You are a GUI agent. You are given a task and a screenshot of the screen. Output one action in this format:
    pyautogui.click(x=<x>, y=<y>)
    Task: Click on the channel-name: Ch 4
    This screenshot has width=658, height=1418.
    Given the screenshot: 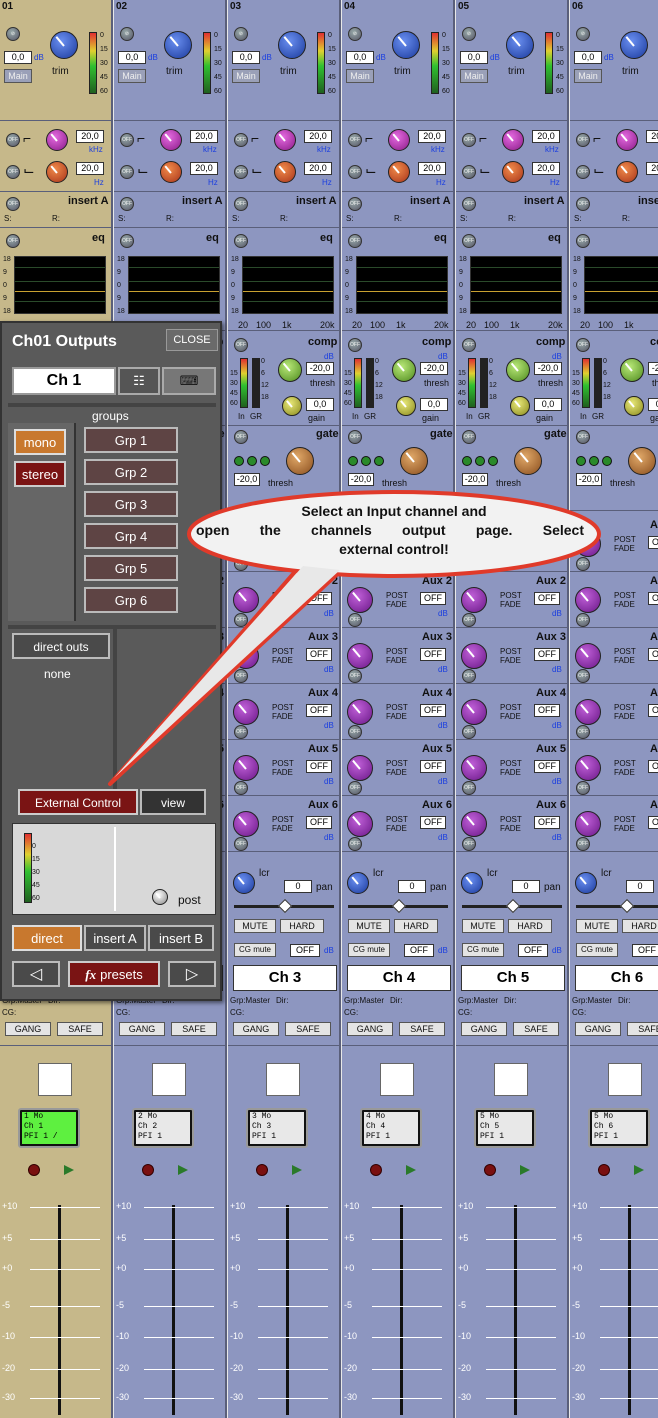 What is the action you would take?
    pyautogui.click(x=399, y=978)
    